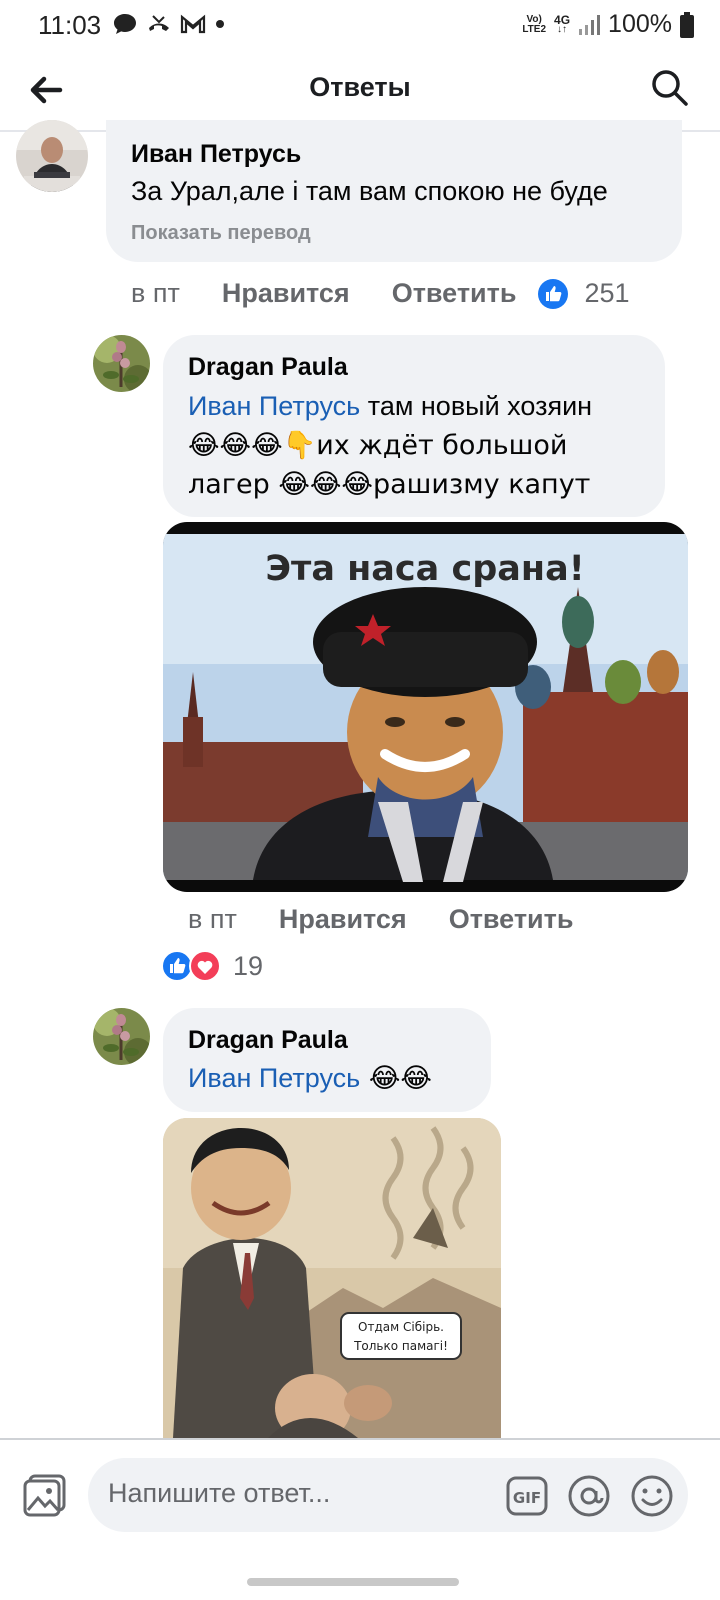  I want to click on gmail-icon, so click(193, 24).